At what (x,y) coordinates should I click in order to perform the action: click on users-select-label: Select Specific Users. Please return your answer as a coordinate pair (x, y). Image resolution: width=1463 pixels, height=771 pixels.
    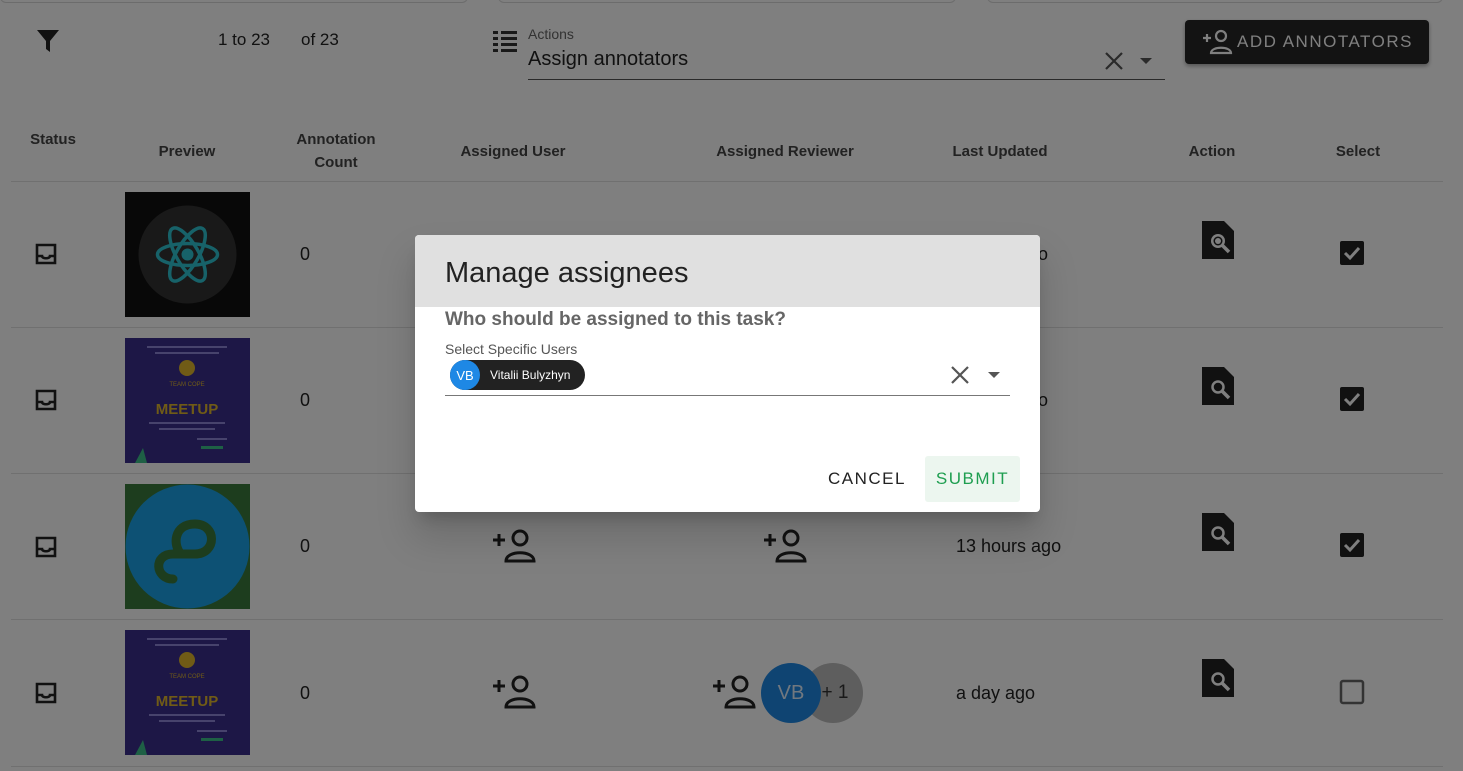
    Looking at the image, I should click on (511, 349).